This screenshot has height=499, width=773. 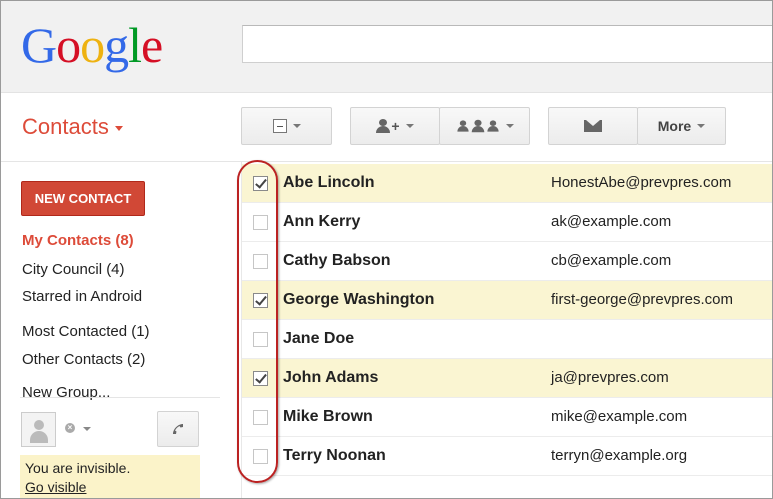 I want to click on contact-email: HonestAbe@prevpres.com, so click(x=641, y=182).